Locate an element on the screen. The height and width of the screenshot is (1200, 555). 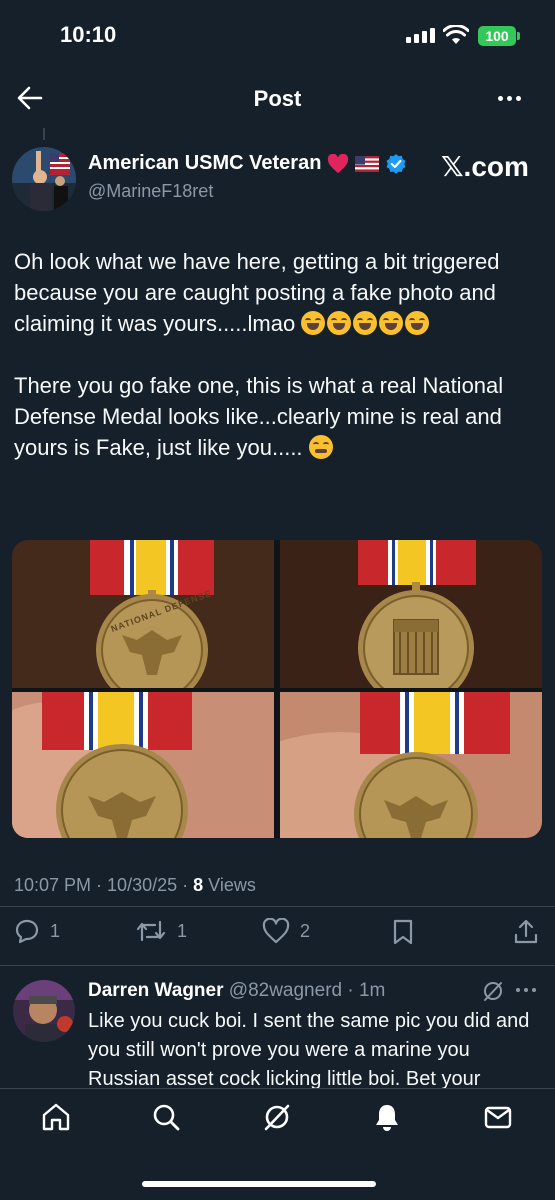
divider-top is located at coordinates (277, 906).